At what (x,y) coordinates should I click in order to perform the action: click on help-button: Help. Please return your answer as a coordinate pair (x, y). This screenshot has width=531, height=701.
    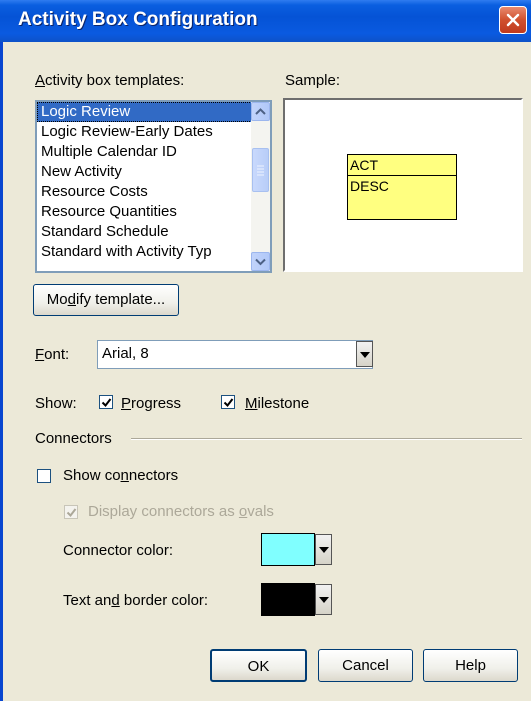
    Looking at the image, I should click on (470, 665).